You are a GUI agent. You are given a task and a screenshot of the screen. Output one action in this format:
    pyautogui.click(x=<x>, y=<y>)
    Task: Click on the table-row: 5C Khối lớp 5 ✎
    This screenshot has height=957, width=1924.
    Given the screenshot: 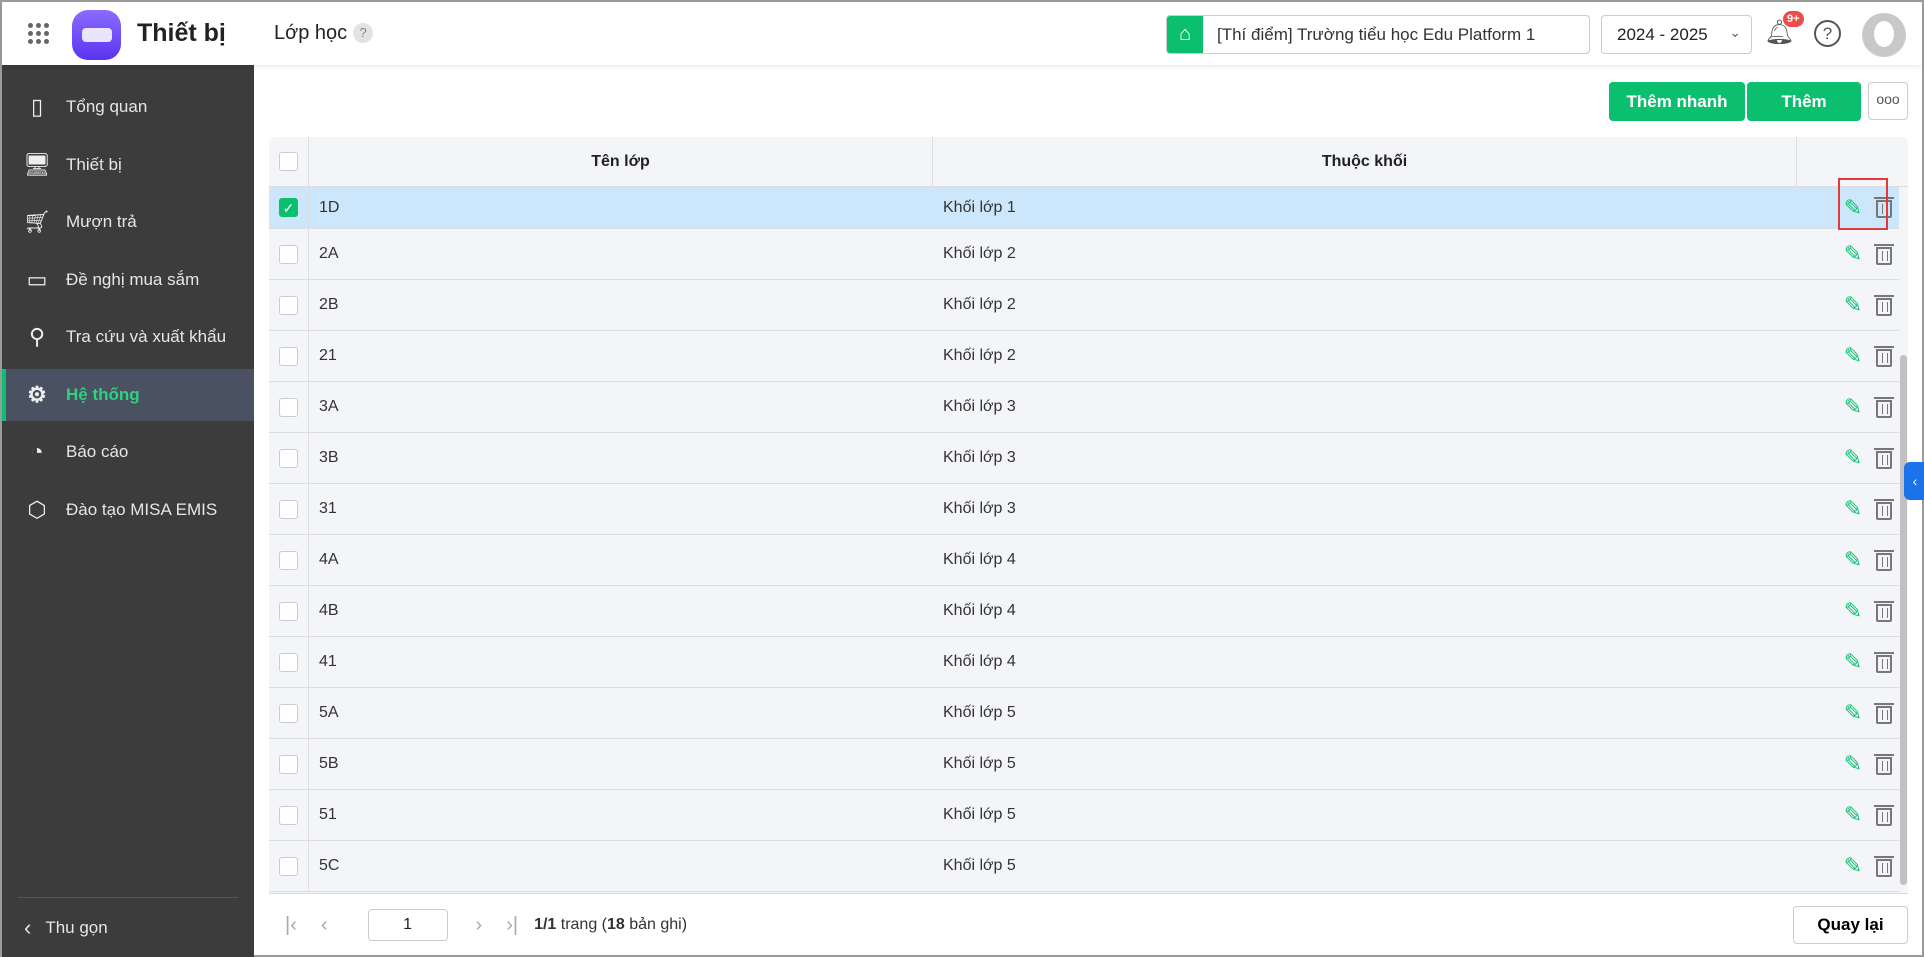 What is the action you would take?
    pyautogui.click(x=1084, y=866)
    